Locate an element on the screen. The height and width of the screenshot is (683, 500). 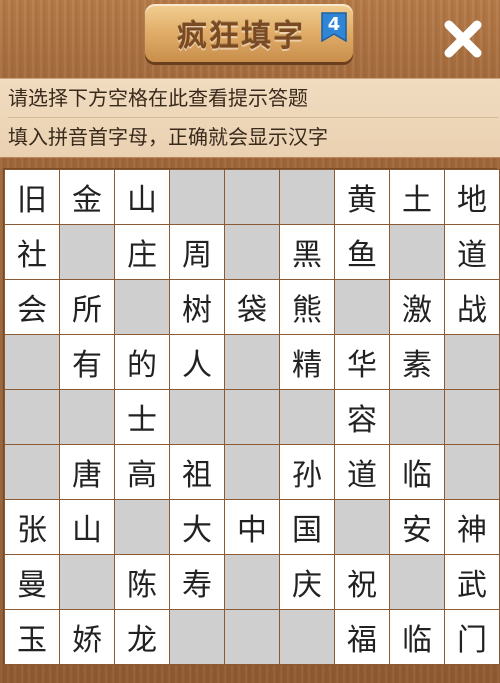
top-bar: 疯狂填字 4 is located at coordinates (250, 39).